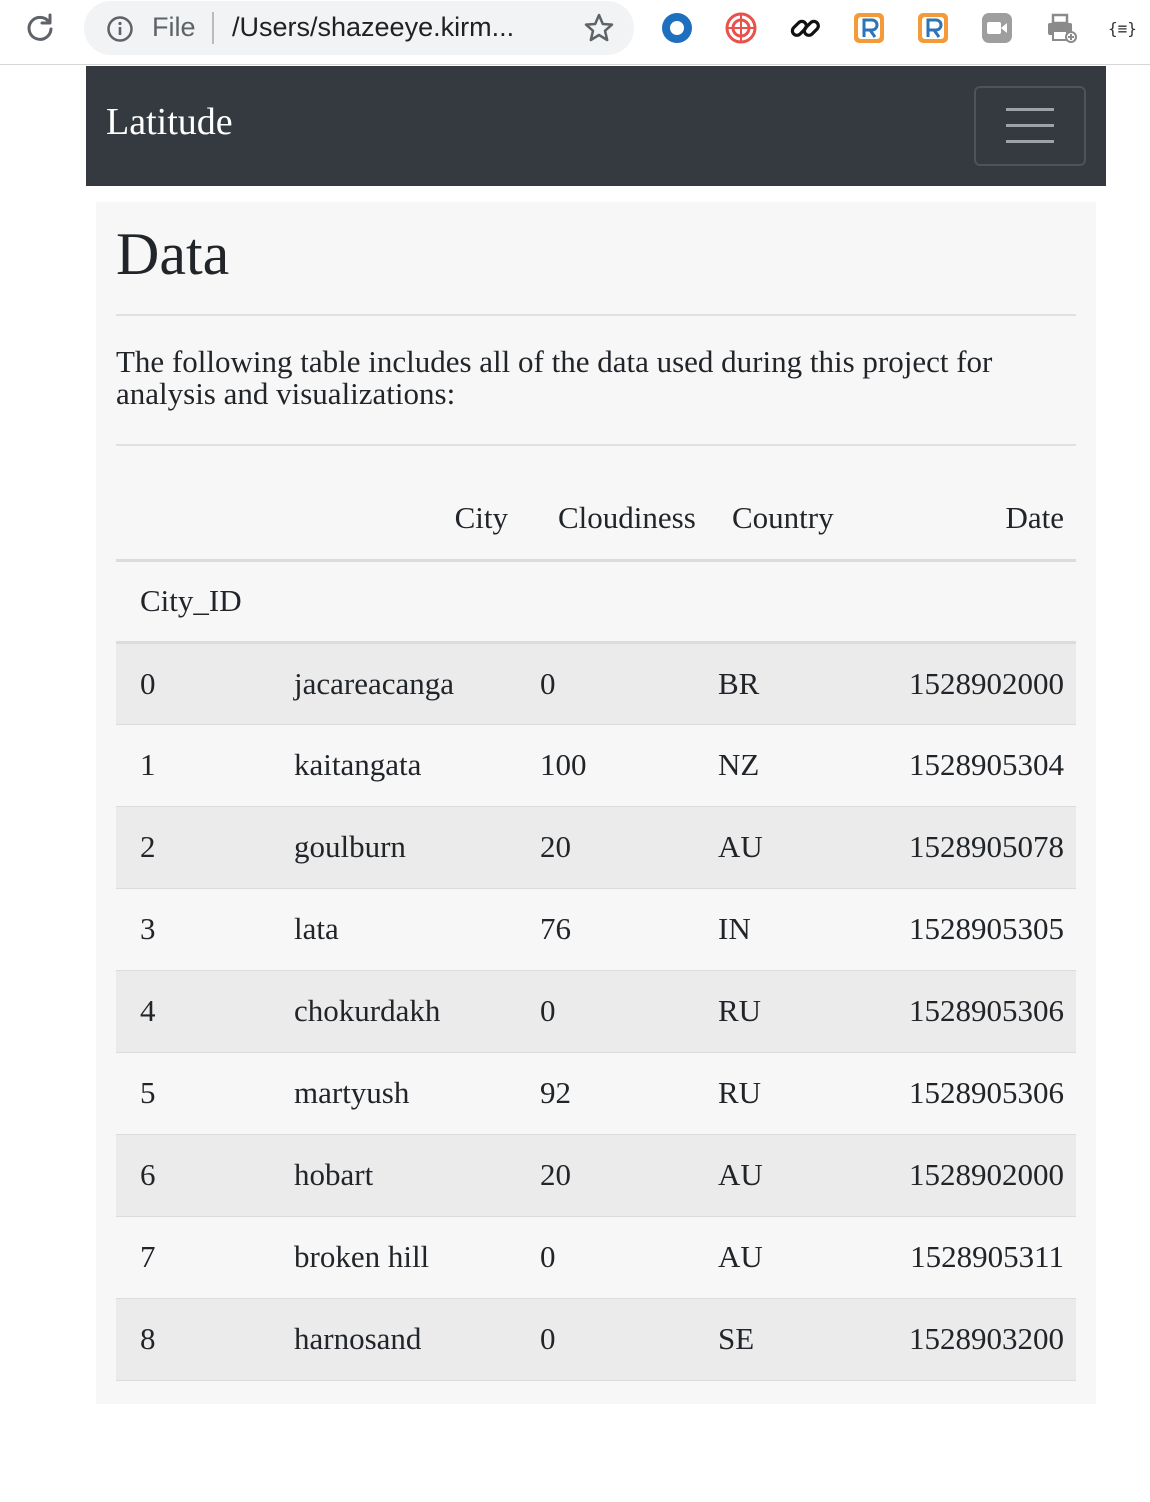  I want to click on opera-ring-icon, so click(677, 28).